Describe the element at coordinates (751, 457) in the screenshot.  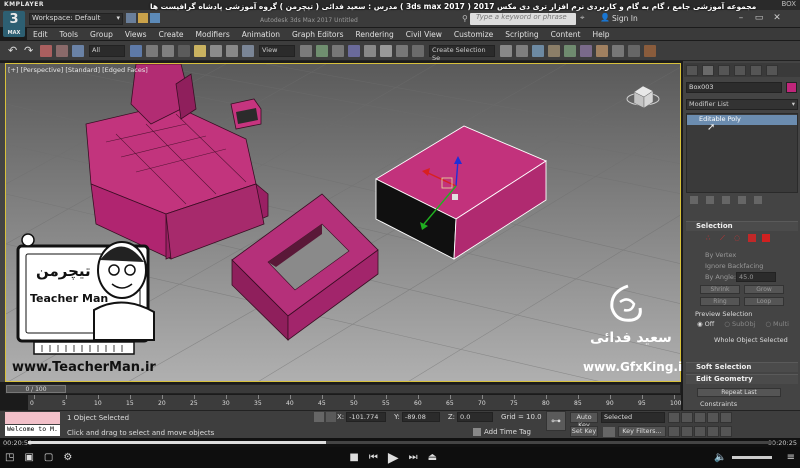
I see `volume-slider` at that location.